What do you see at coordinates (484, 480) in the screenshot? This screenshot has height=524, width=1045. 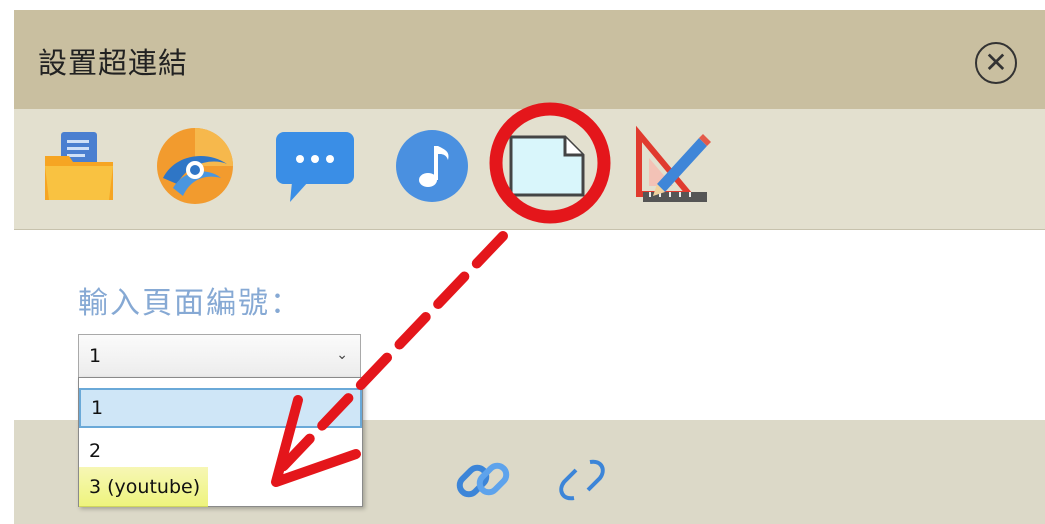 I see `link-icon` at bounding box center [484, 480].